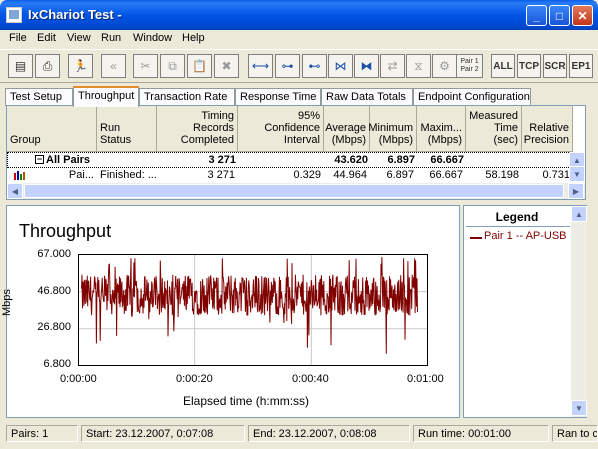 The height and width of the screenshot is (449, 598). I want to click on add-multicast-icon: ⊶, so click(287, 66).